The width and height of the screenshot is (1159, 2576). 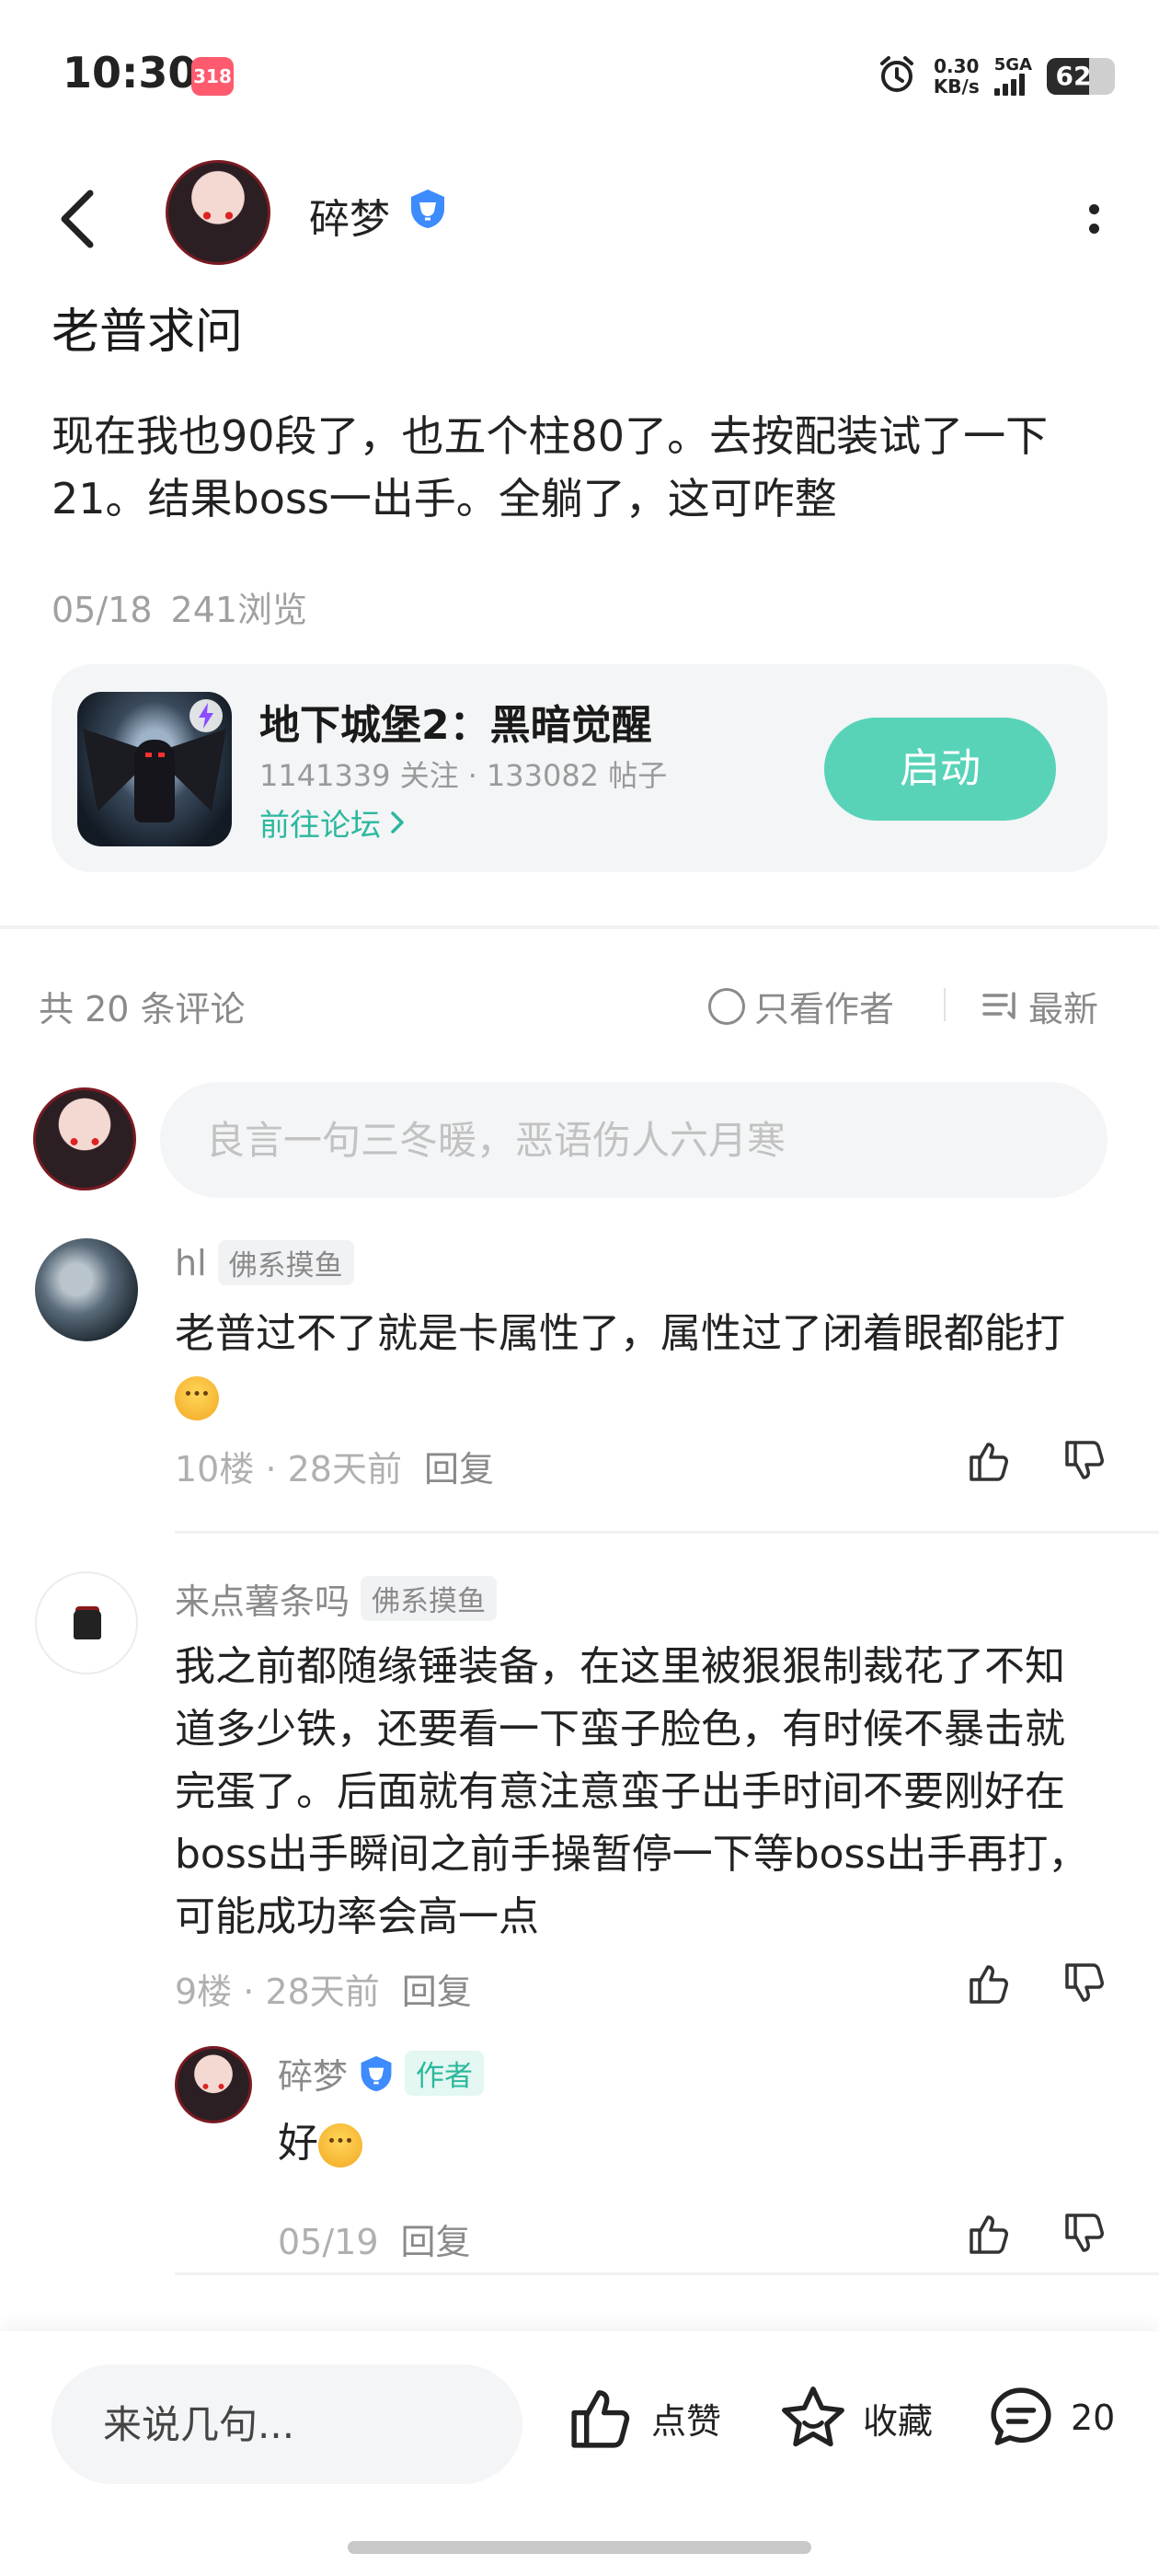 I want to click on network-speed-unit: KB/s, so click(x=956, y=86).